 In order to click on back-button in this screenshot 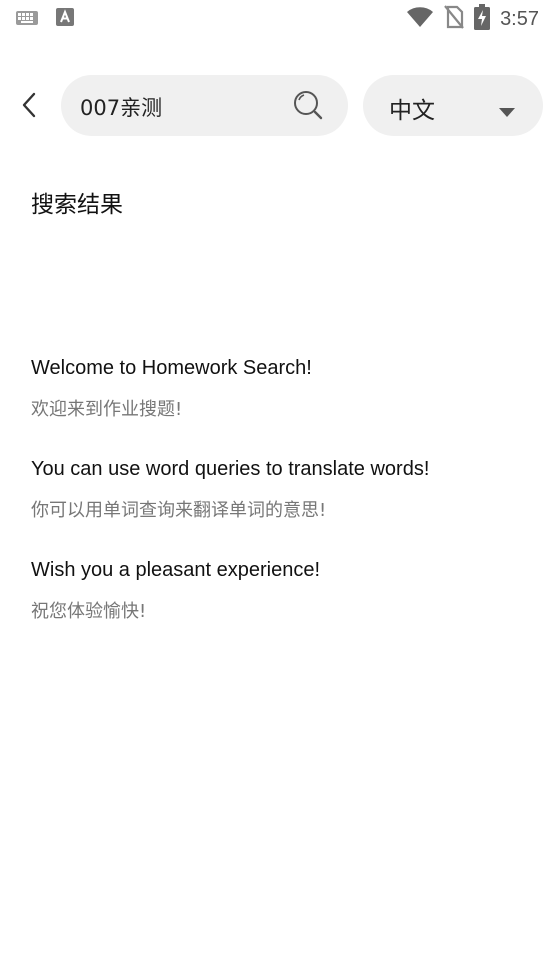, I will do `click(30, 105)`.